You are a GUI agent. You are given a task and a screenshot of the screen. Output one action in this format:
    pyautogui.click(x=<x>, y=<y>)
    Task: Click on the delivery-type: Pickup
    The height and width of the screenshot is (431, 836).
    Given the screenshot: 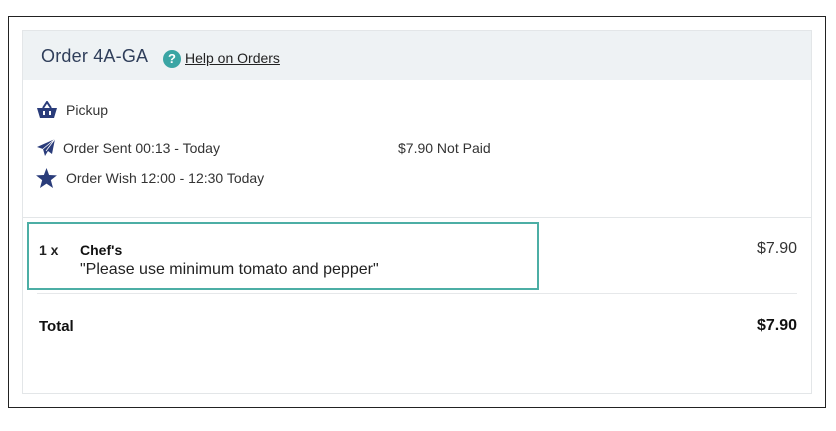 What is the action you would take?
    pyautogui.click(x=87, y=110)
    